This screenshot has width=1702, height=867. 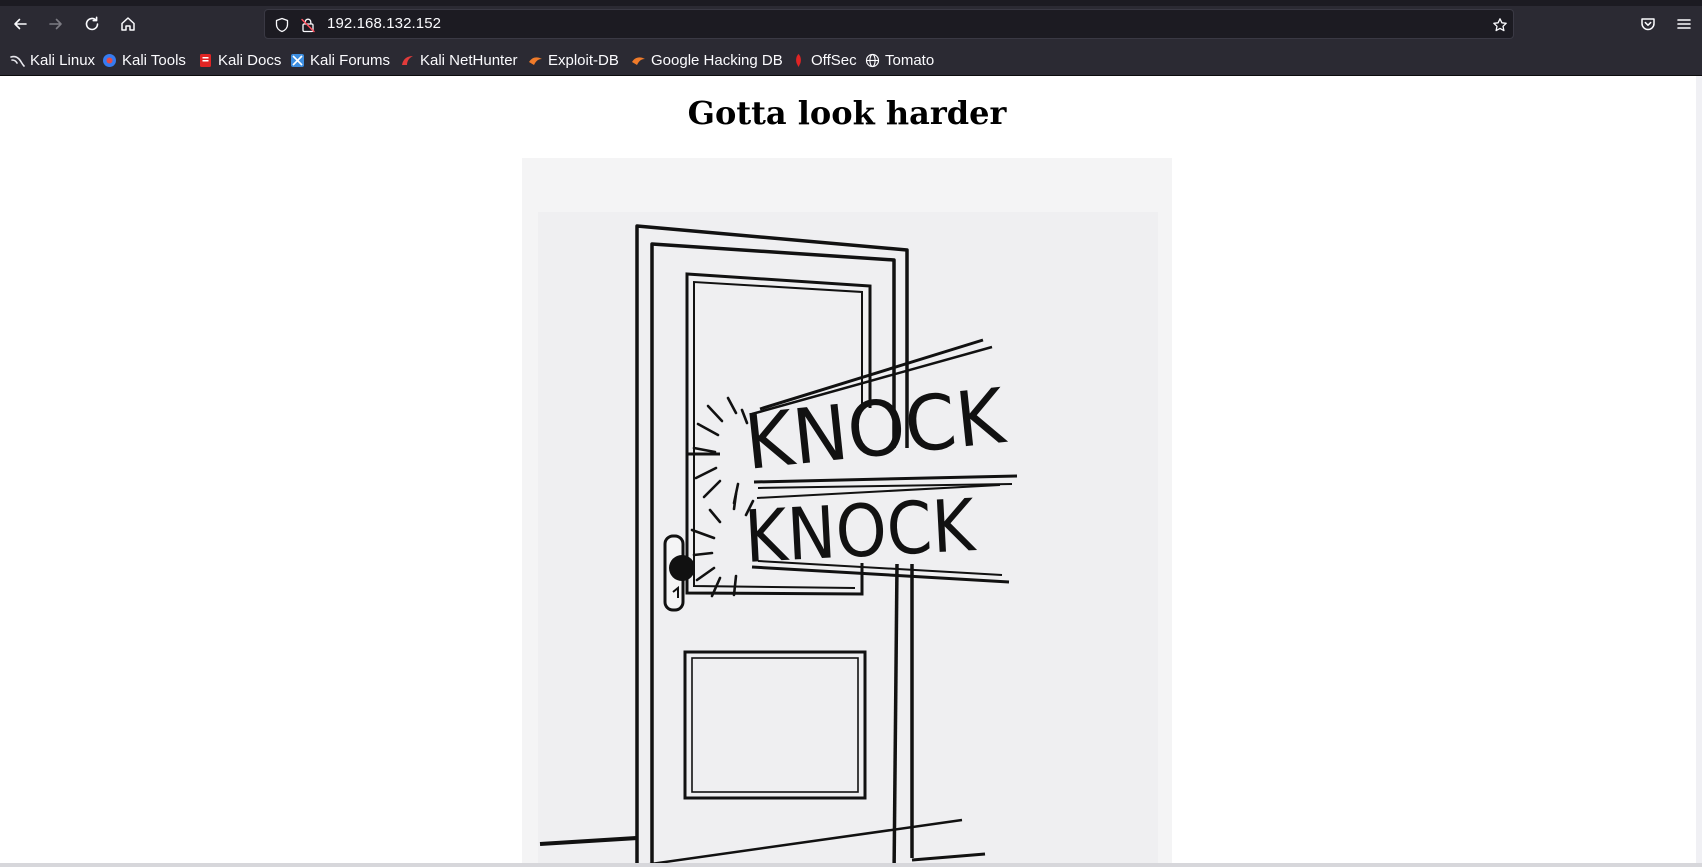 What do you see at coordinates (205, 60) in the screenshot?
I see `kali-docs-icon` at bounding box center [205, 60].